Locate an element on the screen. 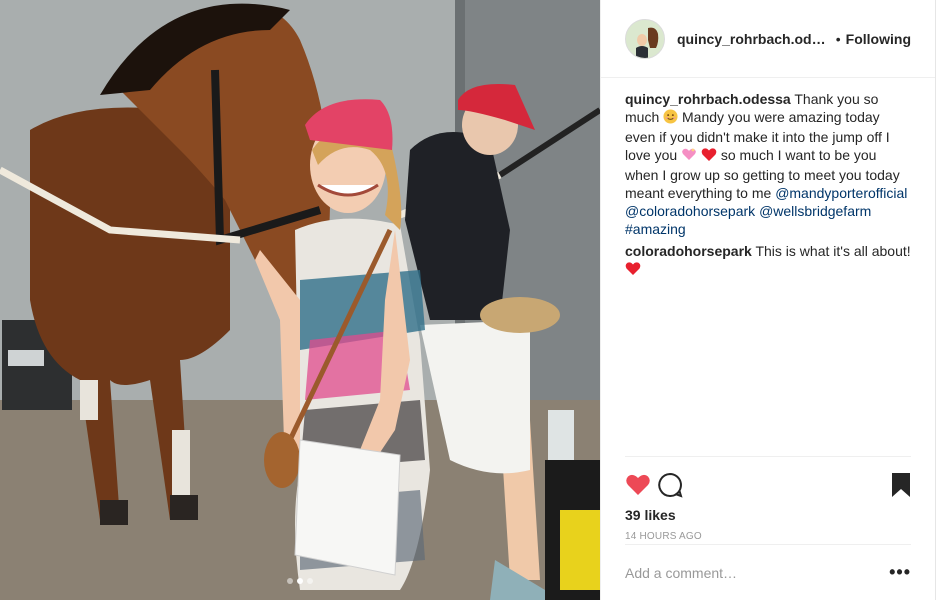 Image resolution: width=936 pixels, height=600 pixels. carousel-dot-active is located at coordinates (300, 581).